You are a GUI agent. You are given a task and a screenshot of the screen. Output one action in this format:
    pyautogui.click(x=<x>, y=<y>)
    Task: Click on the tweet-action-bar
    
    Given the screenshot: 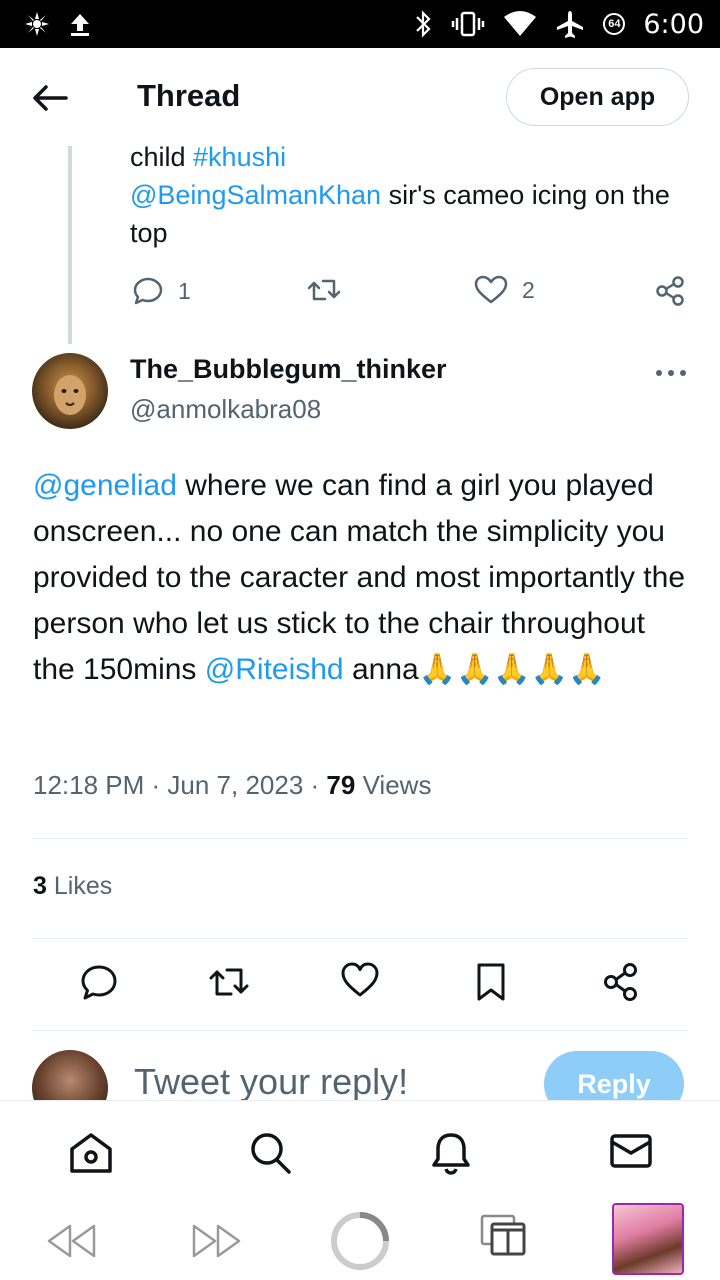 What is the action you would take?
    pyautogui.click(x=360, y=984)
    